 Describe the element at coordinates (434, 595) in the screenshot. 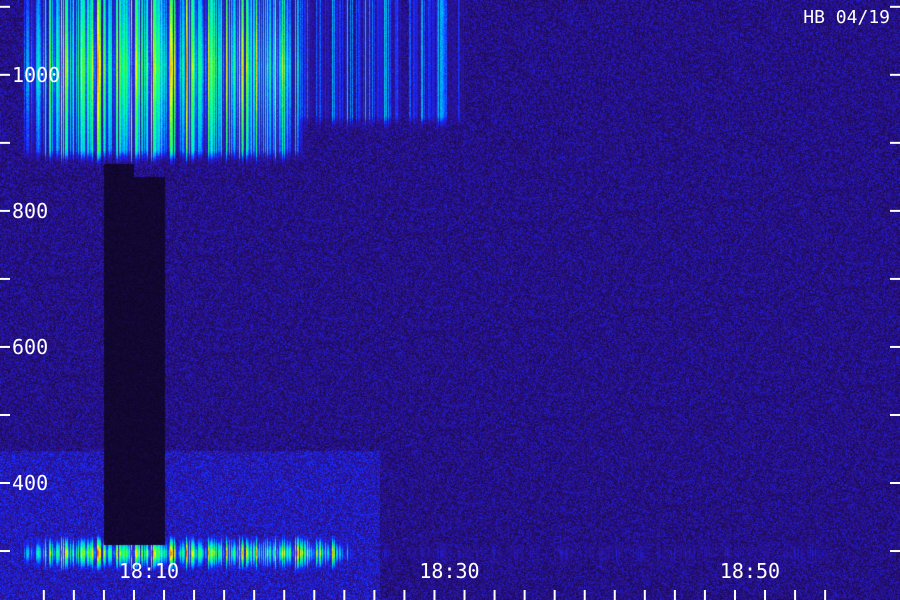

I see `x-axis-ticks` at that location.